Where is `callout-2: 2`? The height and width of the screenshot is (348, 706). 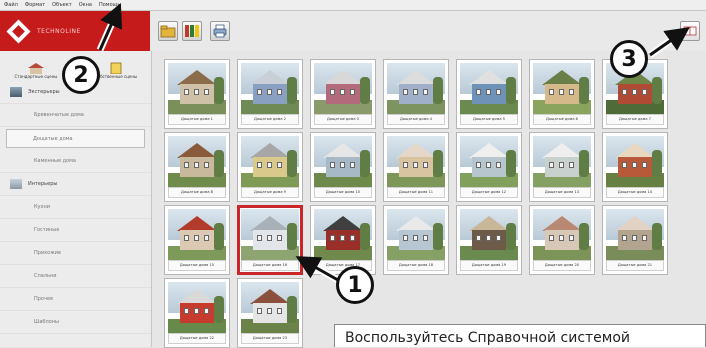 callout-2: 2 is located at coordinates (81, 75).